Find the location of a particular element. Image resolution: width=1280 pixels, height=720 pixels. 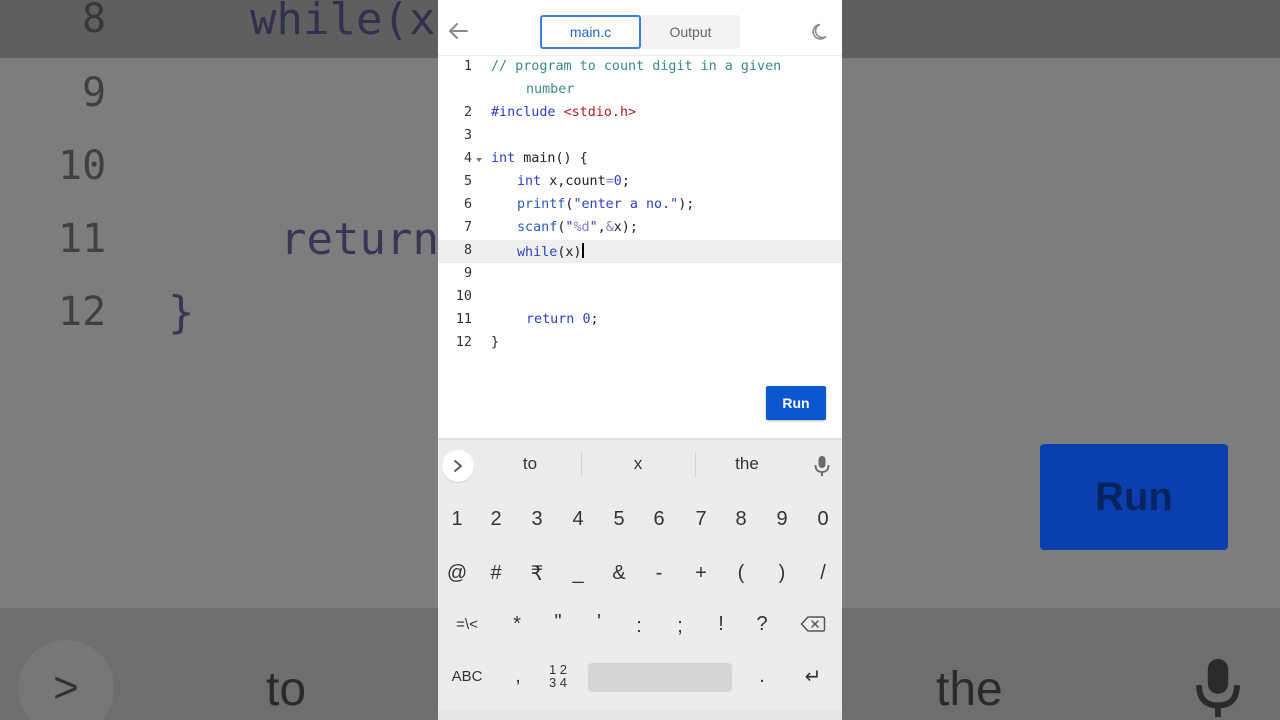

numpad-key: 1 2 3 4 is located at coordinates (558, 676).